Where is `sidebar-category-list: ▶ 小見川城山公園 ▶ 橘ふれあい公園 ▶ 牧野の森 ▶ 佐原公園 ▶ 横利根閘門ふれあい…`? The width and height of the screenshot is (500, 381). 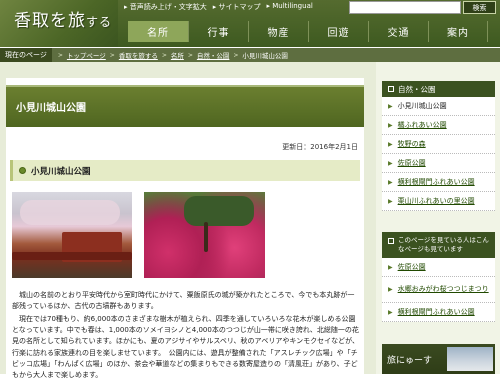
sidebar-category-list: ▶ 小見川城山公園 ▶ 橘ふれあい公園 ▶ 牧野の森 ▶ 佐原公園 ▶ 横利根閘門ふれあい… is located at coordinates (438, 154).